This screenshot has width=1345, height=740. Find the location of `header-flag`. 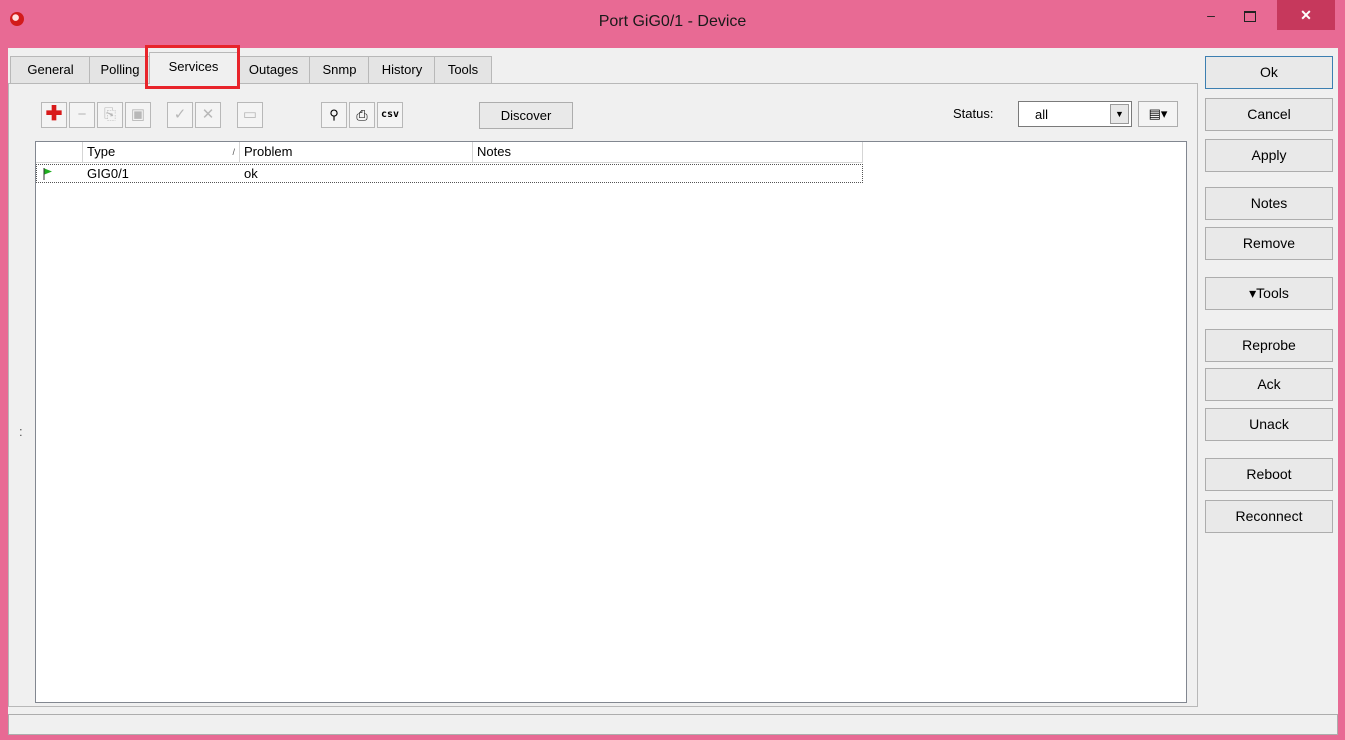

header-flag is located at coordinates (59, 152).